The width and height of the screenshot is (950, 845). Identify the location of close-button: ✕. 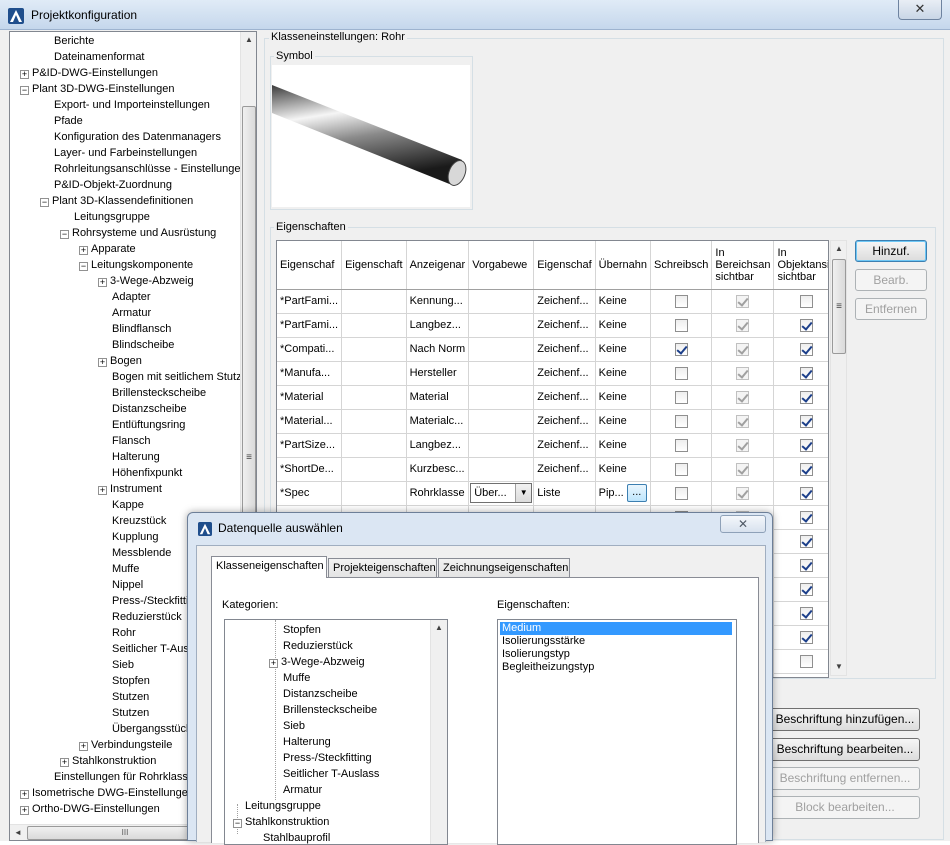
(920, 10).